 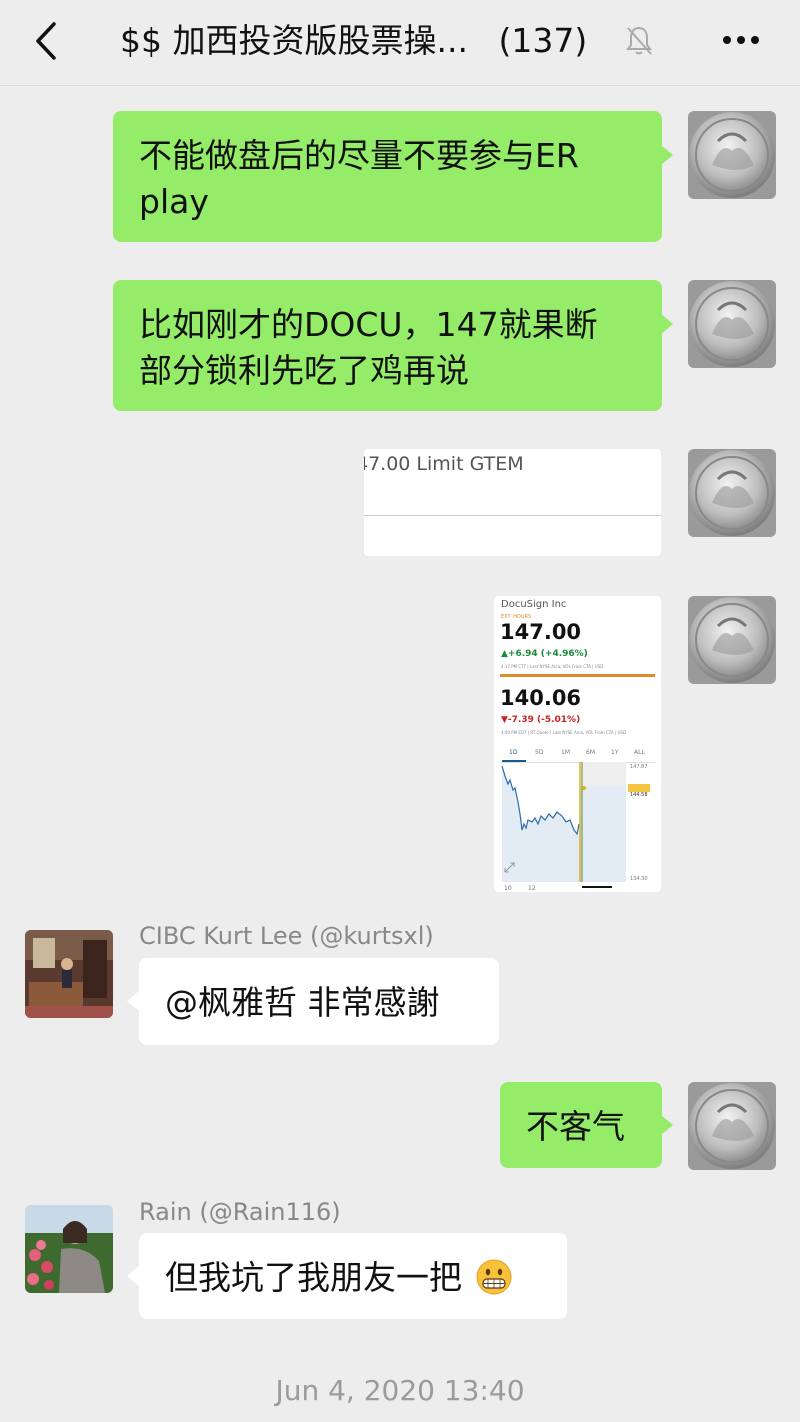 What do you see at coordinates (639, 40) in the screenshot?
I see `mute-bell-icon` at bounding box center [639, 40].